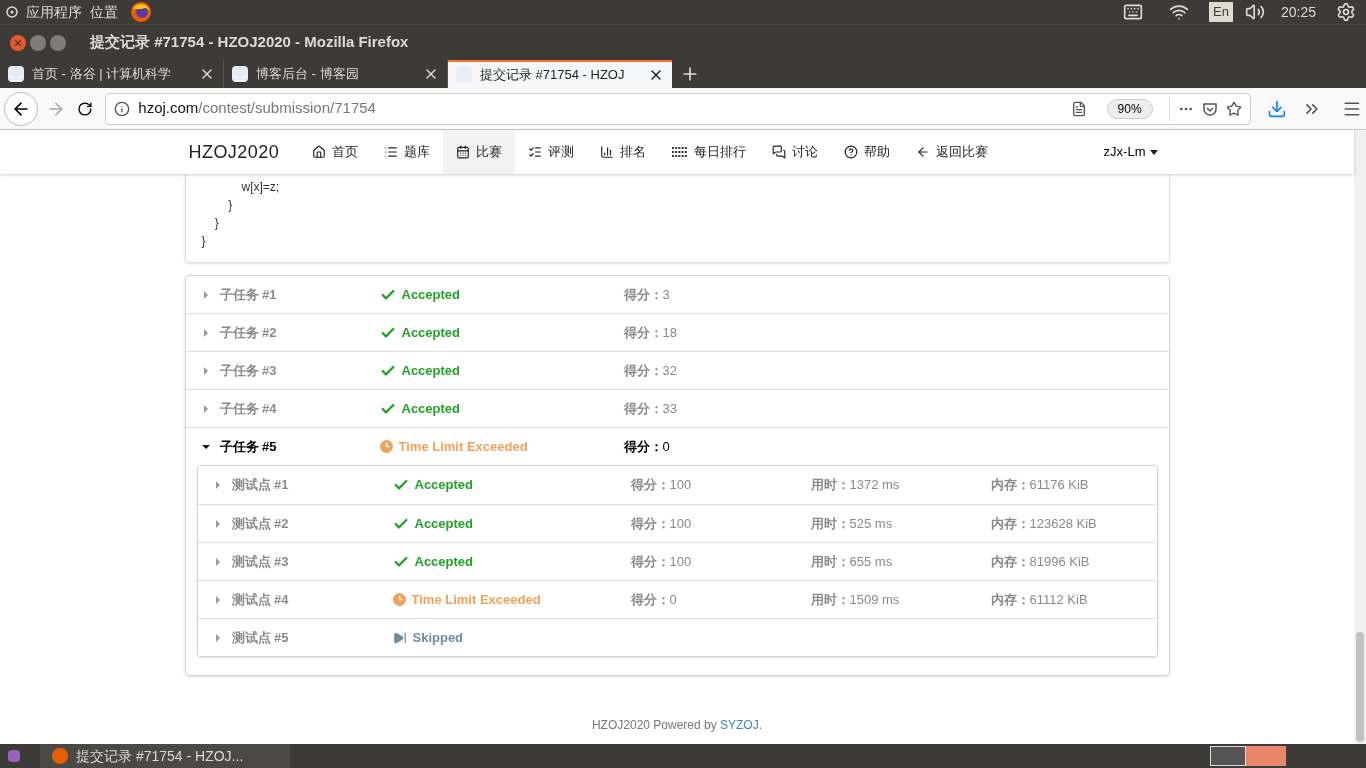  What do you see at coordinates (1078, 108) in the screenshot?
I see `reader-view-icon` at bounding box center [1078, 108].